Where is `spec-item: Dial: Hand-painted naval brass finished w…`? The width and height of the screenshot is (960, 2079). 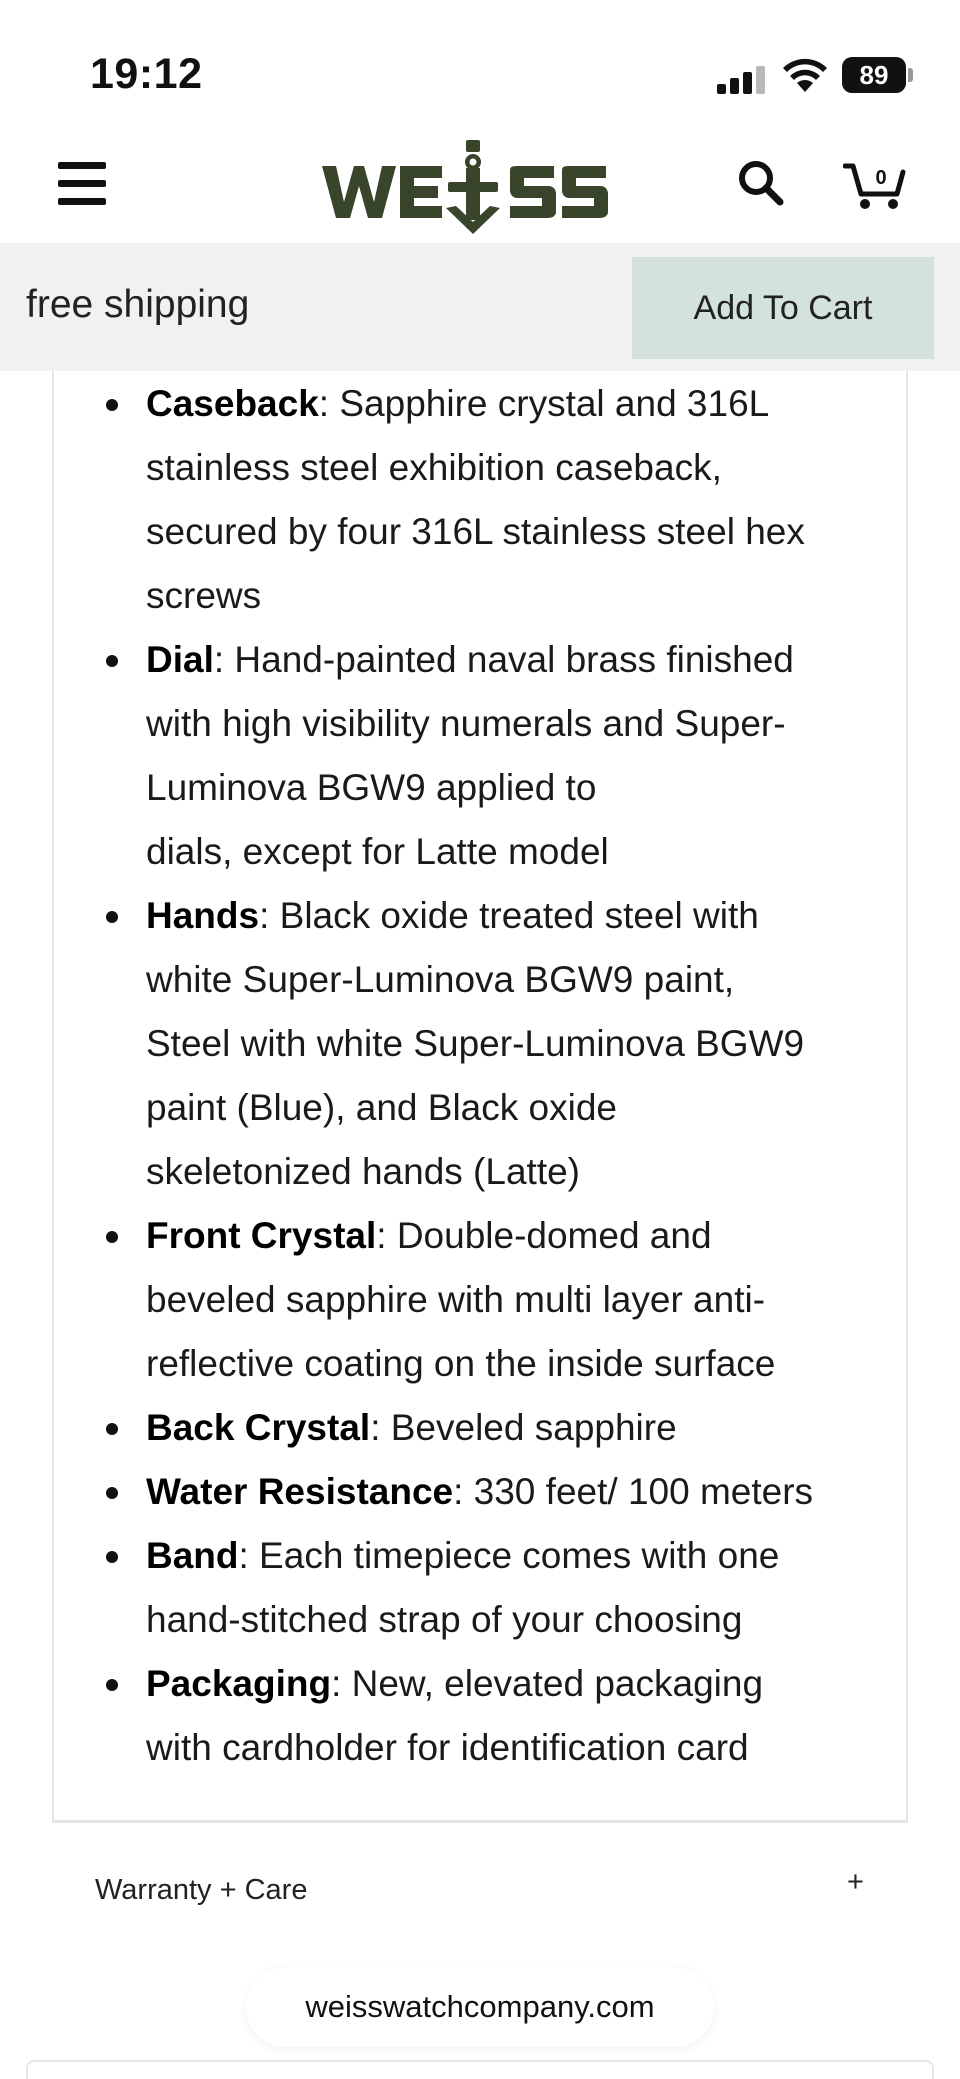
spec-item: Dial: Hand-painted naval brass finished w… is located at coordinates (488, 756).